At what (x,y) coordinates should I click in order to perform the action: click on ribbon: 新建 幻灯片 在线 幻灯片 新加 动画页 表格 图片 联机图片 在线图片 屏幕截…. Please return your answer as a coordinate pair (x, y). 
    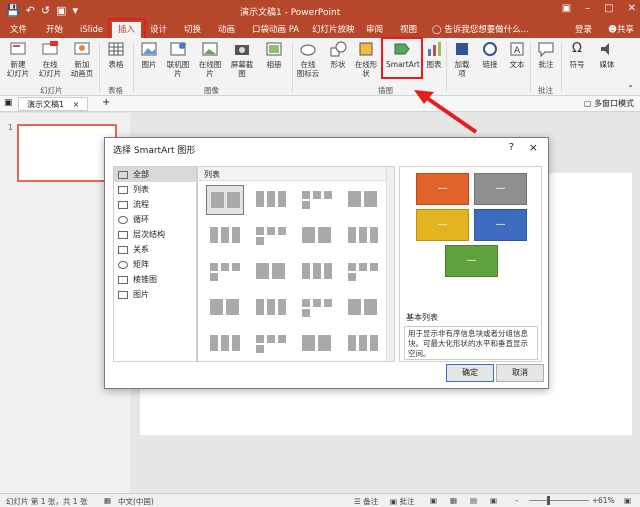
    Looking at the image, I should click on (320, 67).